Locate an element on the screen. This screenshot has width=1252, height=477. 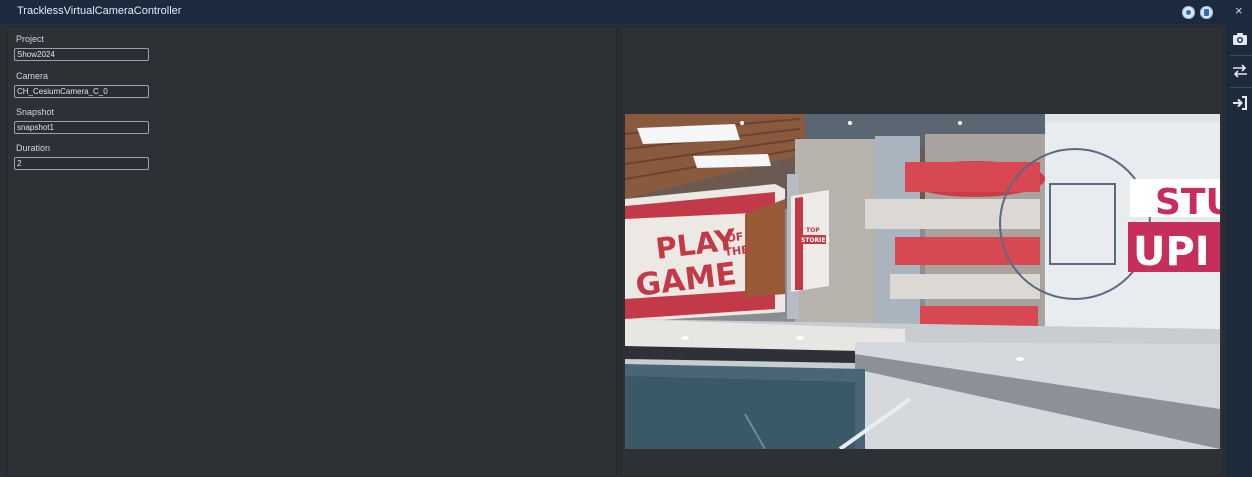
camera-label: Camera is located at coordinates (32, 76).